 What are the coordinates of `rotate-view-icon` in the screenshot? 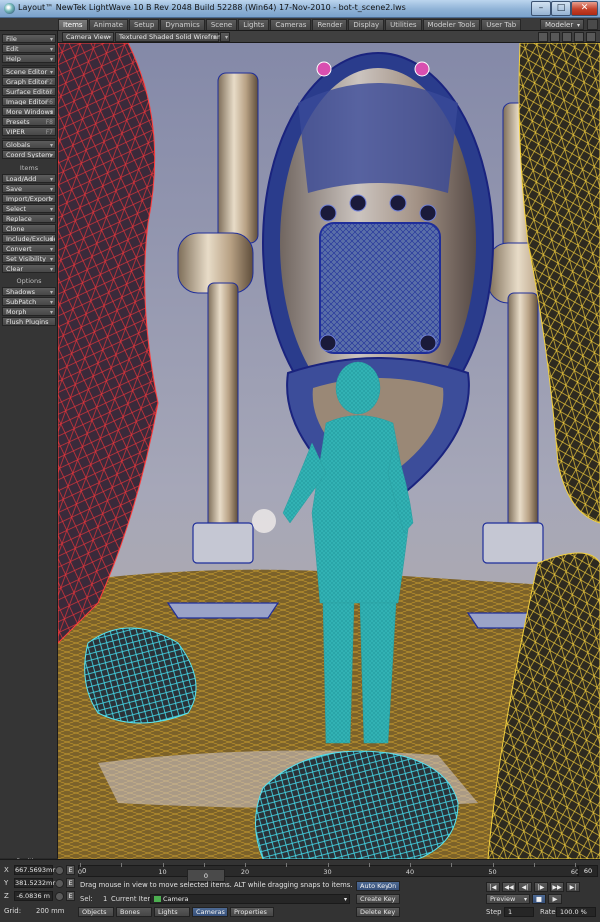 It's located at (555, 37).